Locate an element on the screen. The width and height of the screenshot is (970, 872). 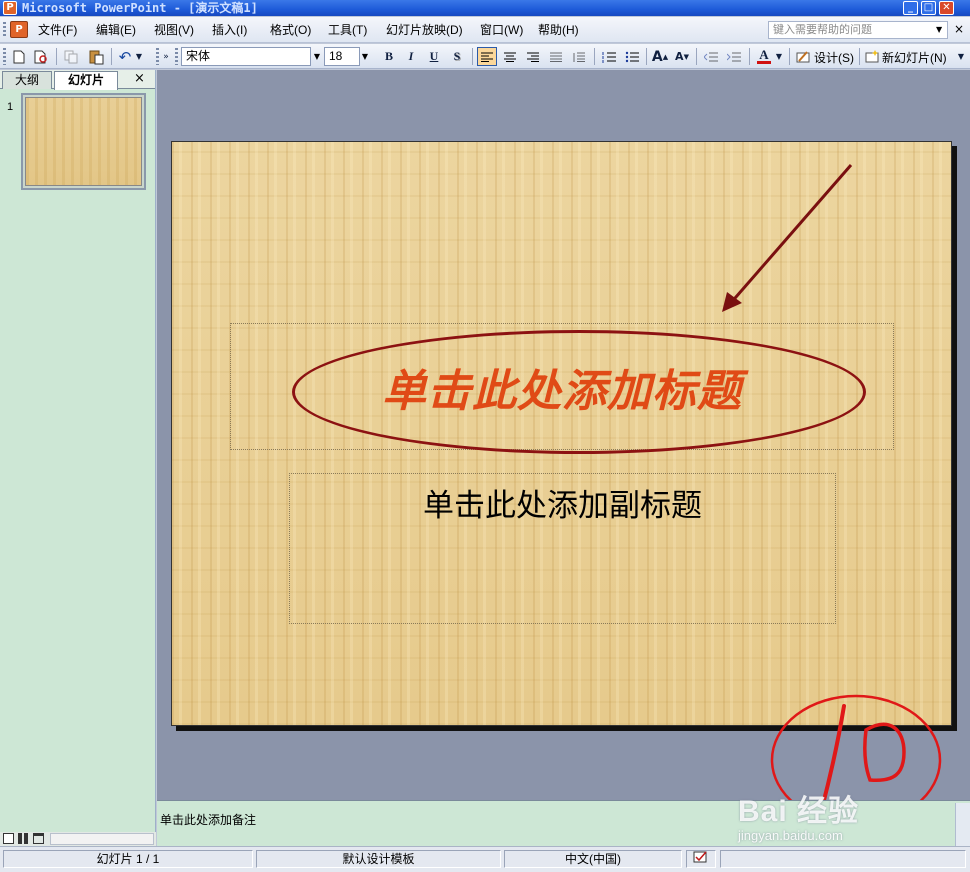
title-bar: P Microsoft PowerPoint - [演示文稿1] _ □ ✕ is located at coordinates (485, 8).